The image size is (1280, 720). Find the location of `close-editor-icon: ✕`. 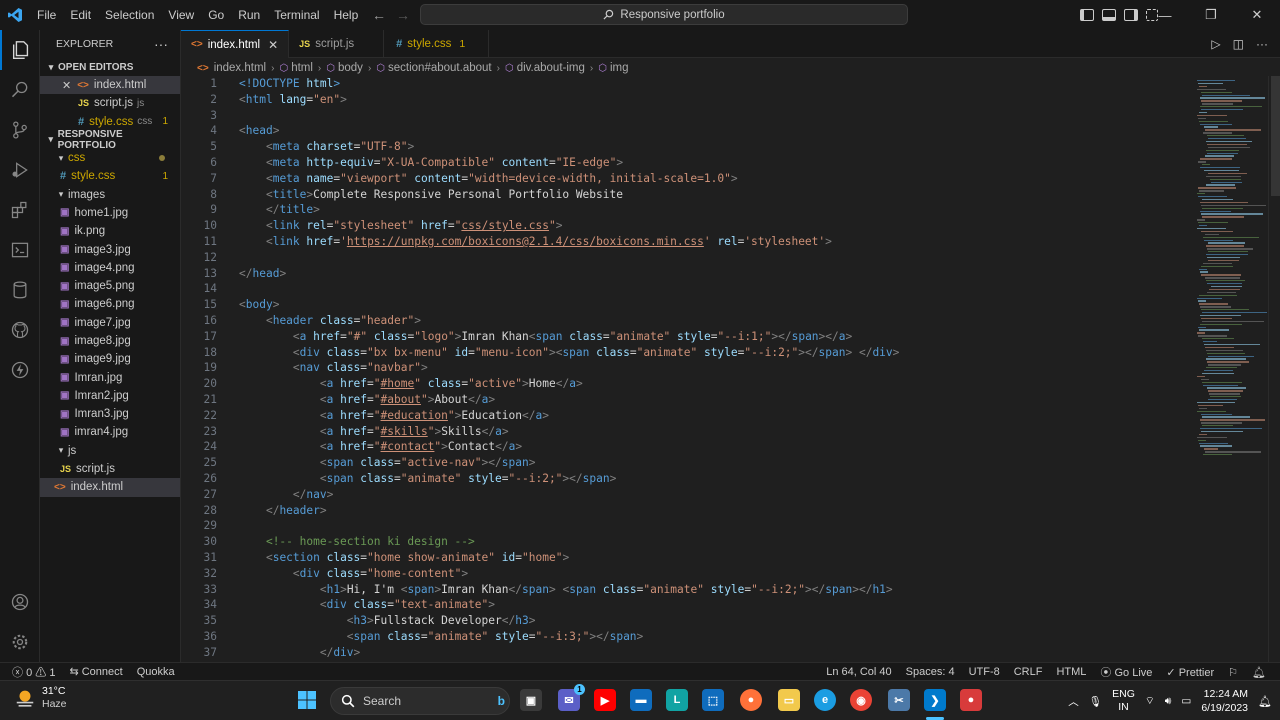

close-editor-icon: ✕ is located at coordinates (66, 85).